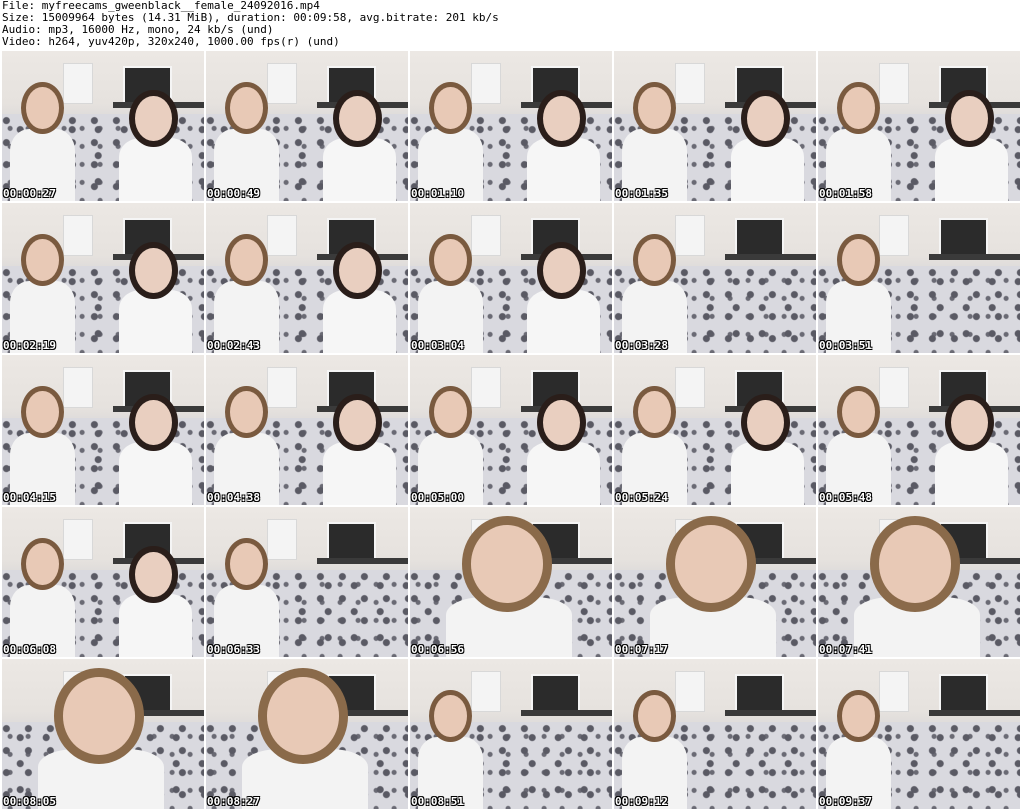 This screenshot has width=1024, height=811. Describe the element at coordinates (919, 126) in the screenshot. I see `video-thumbnail: 00:01:58` at that location.